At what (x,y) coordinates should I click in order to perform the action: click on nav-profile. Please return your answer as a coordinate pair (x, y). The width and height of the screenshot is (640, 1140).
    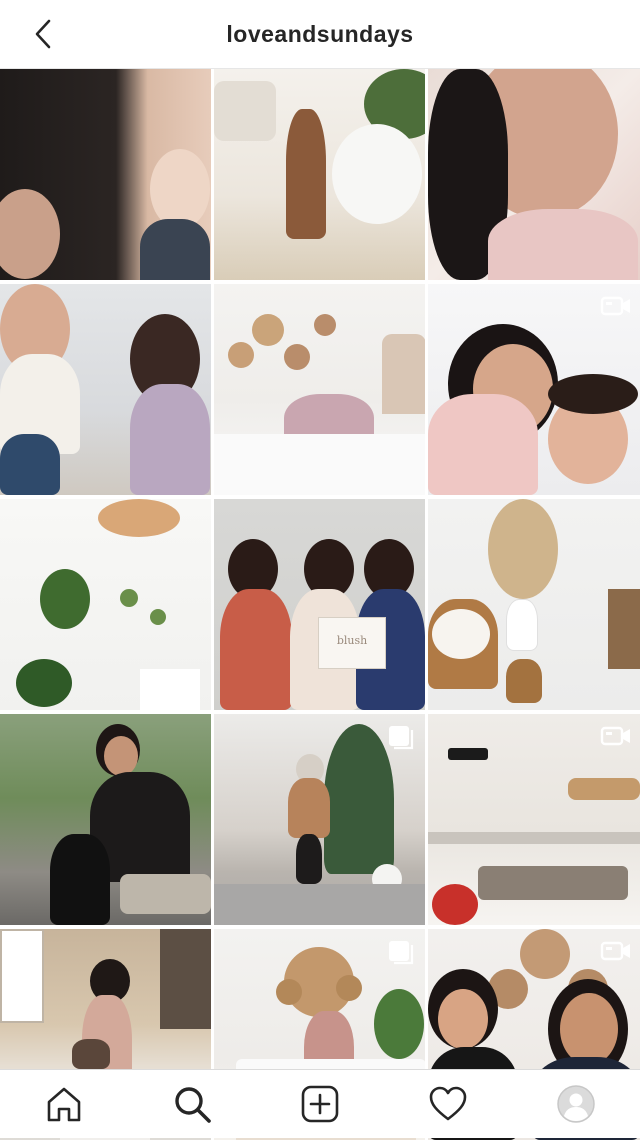
    Looking at the image, I should click on (576, 1104).